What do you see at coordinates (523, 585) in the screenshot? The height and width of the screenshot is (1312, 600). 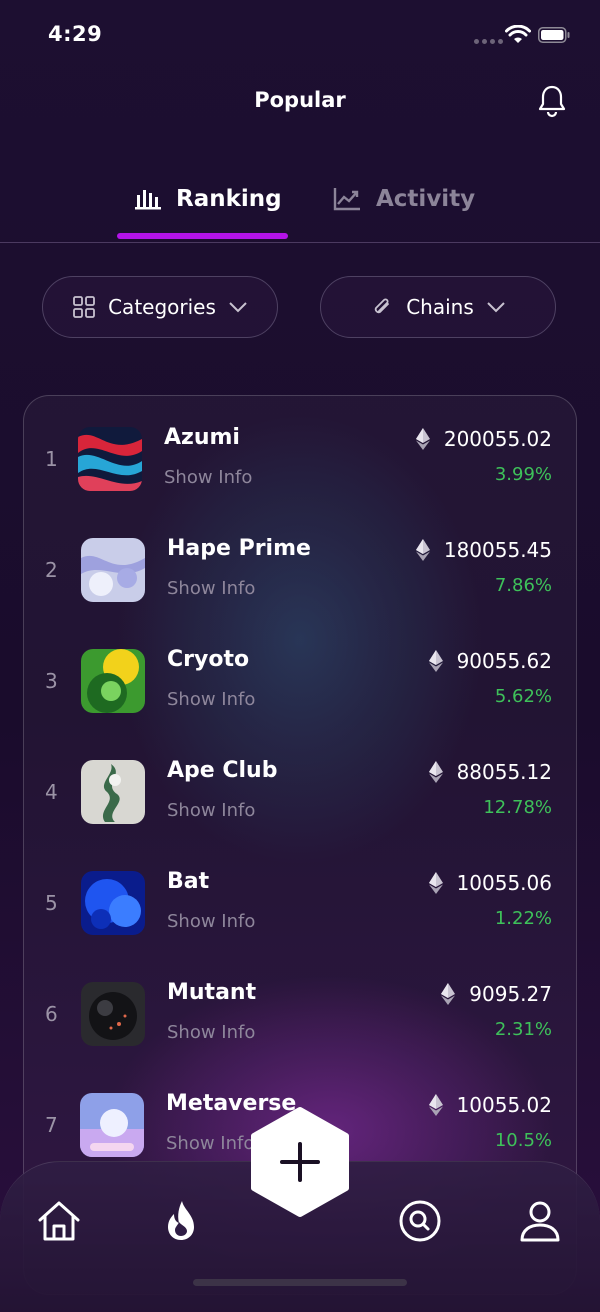 I see `change-percent: 7.86%` at bounding box center [523, 585].